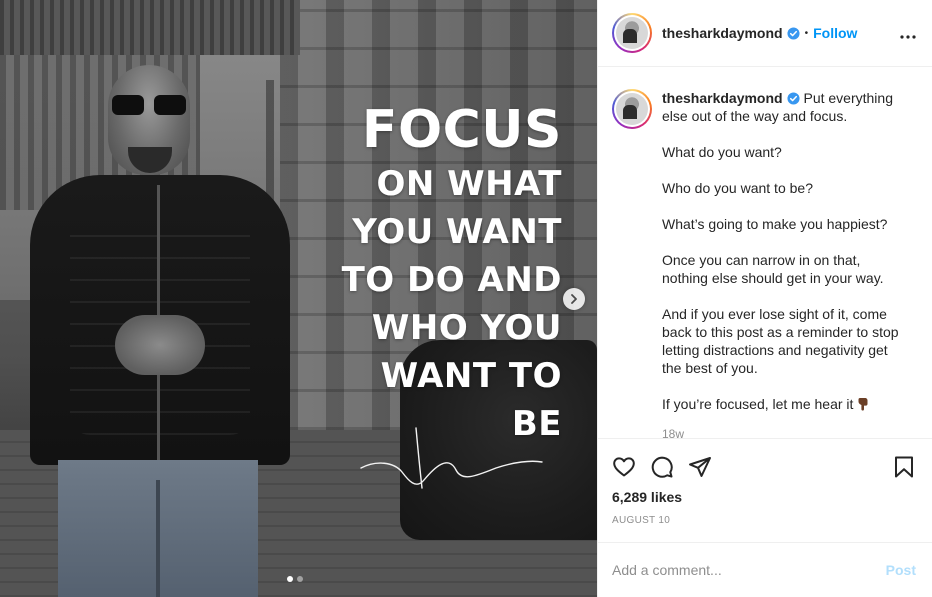 The width and height of the screenshot is (932, 597). I want to click on post-header: thesharkdaymond • Follow, so click(765, 34).